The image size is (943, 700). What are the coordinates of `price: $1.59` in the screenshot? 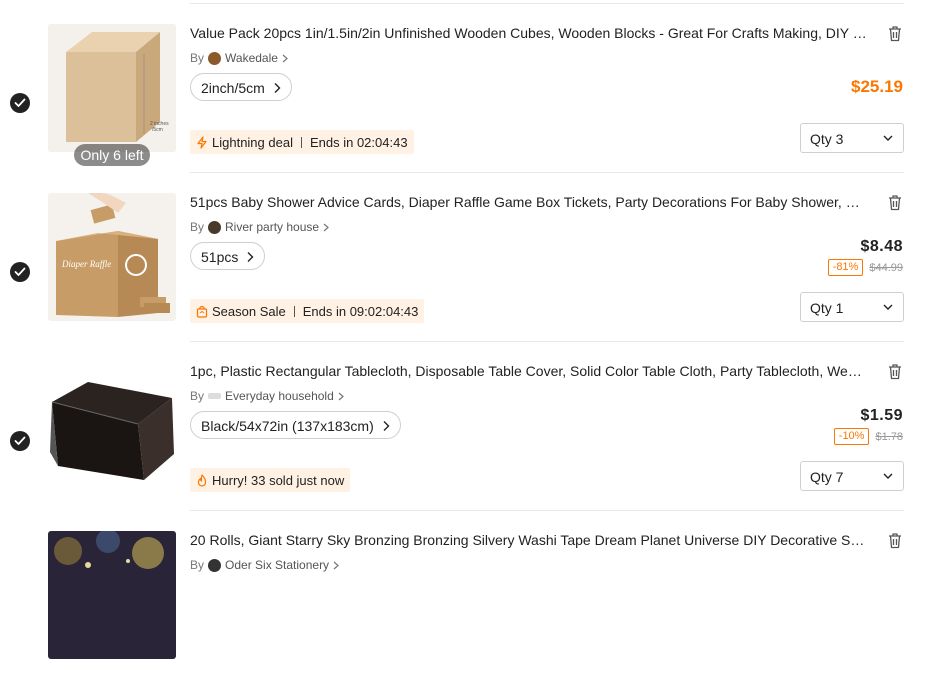 It's located at (881, 415).